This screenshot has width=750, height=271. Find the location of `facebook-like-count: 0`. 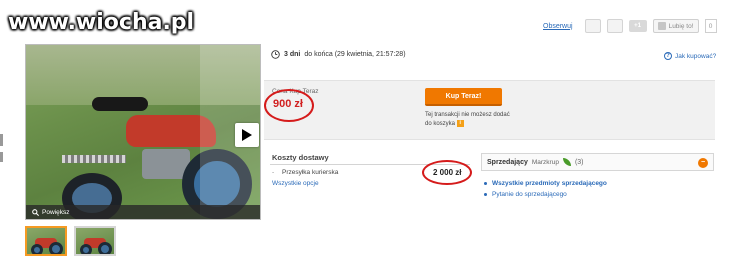

facebook-like-count: 0 is located at coordinates (710, 26).